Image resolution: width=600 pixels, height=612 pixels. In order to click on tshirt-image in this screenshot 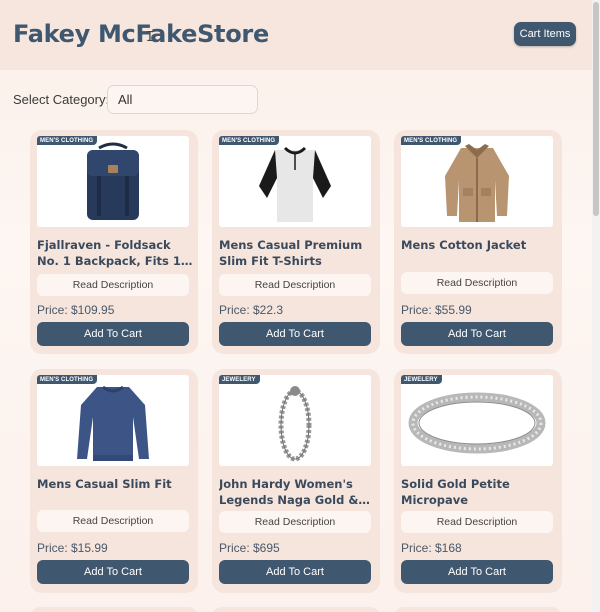, I will do `click(295, 184)`.